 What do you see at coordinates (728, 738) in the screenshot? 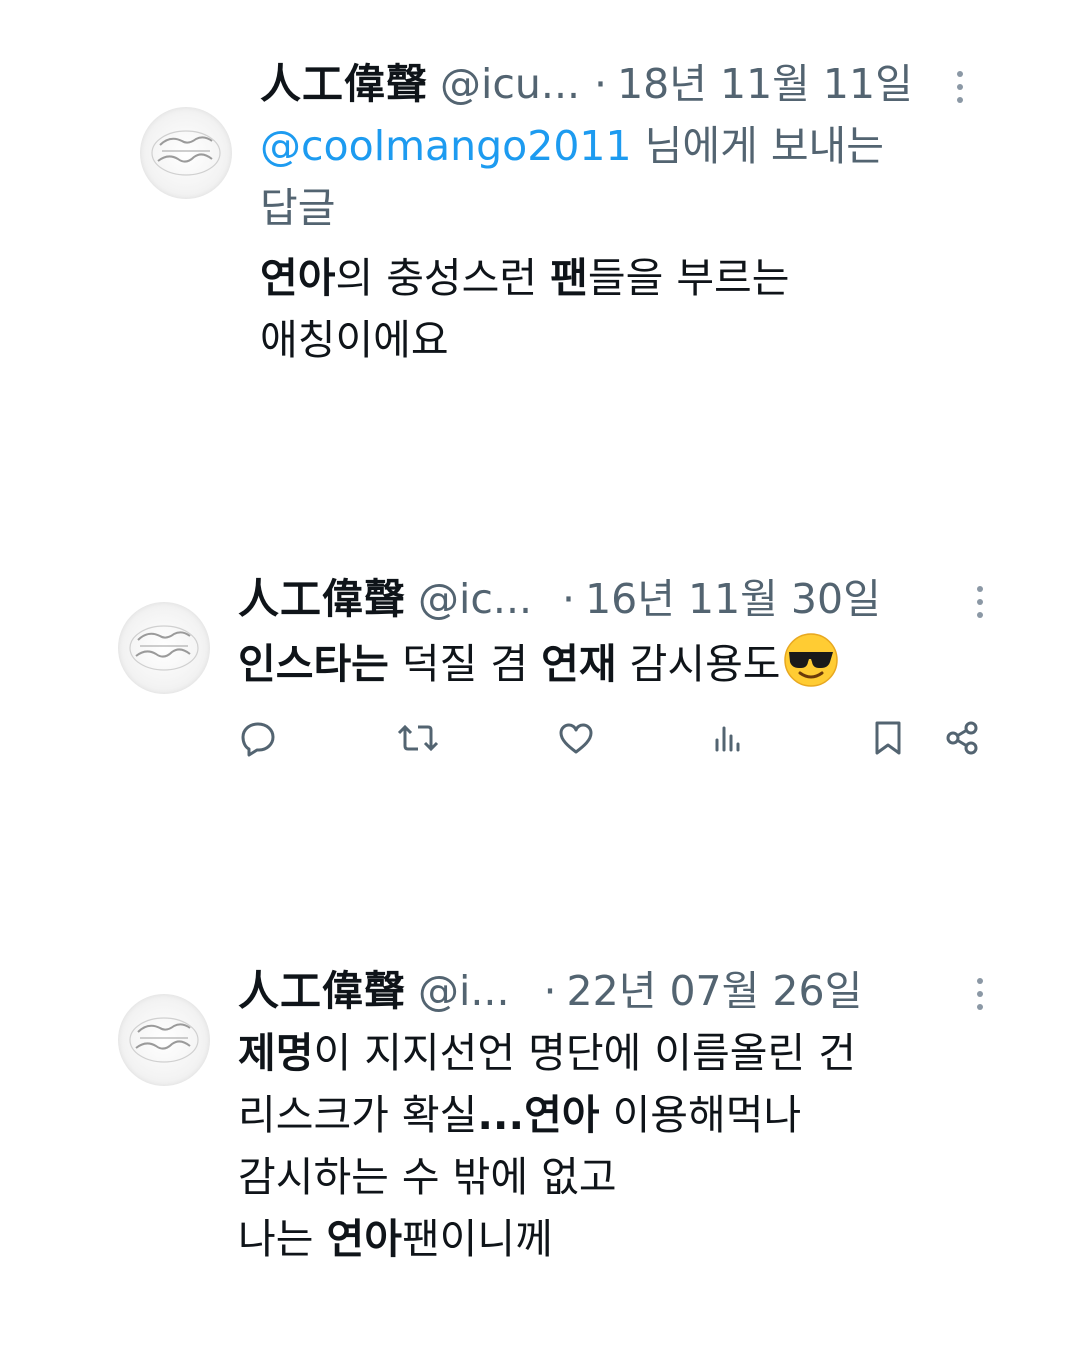
I see `views-icon` at bounding box center [728, 738].